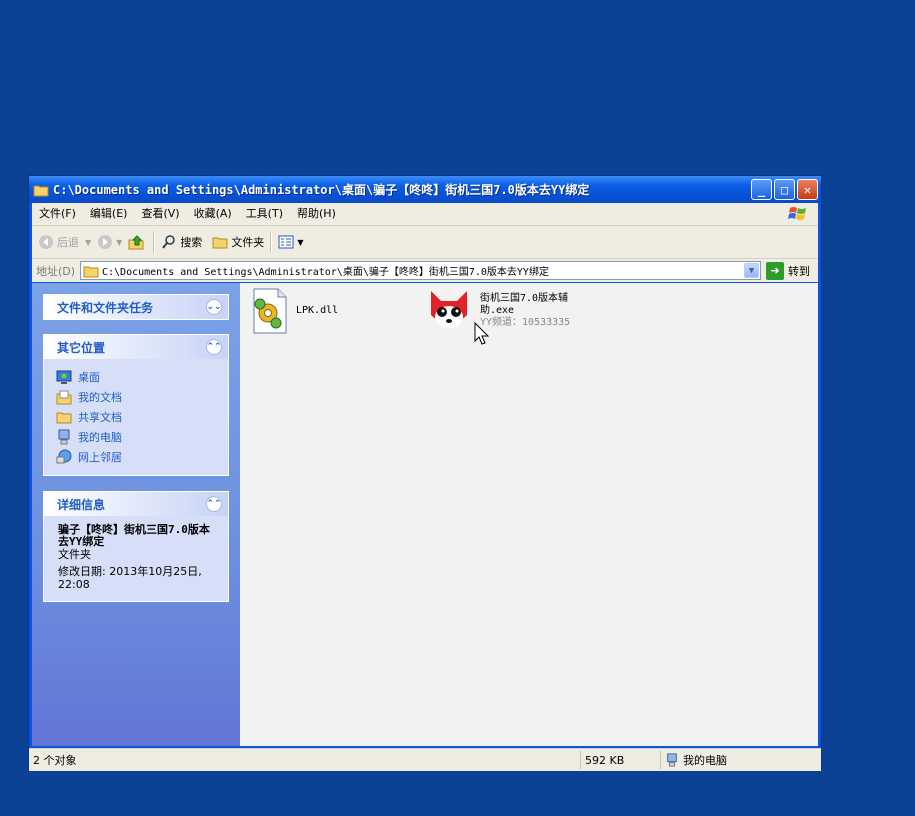 Image resolution: width=915 pixels, height=816 pixels. I want to click on chevron-down-icon: ⌄⌄, so click(214, 307).